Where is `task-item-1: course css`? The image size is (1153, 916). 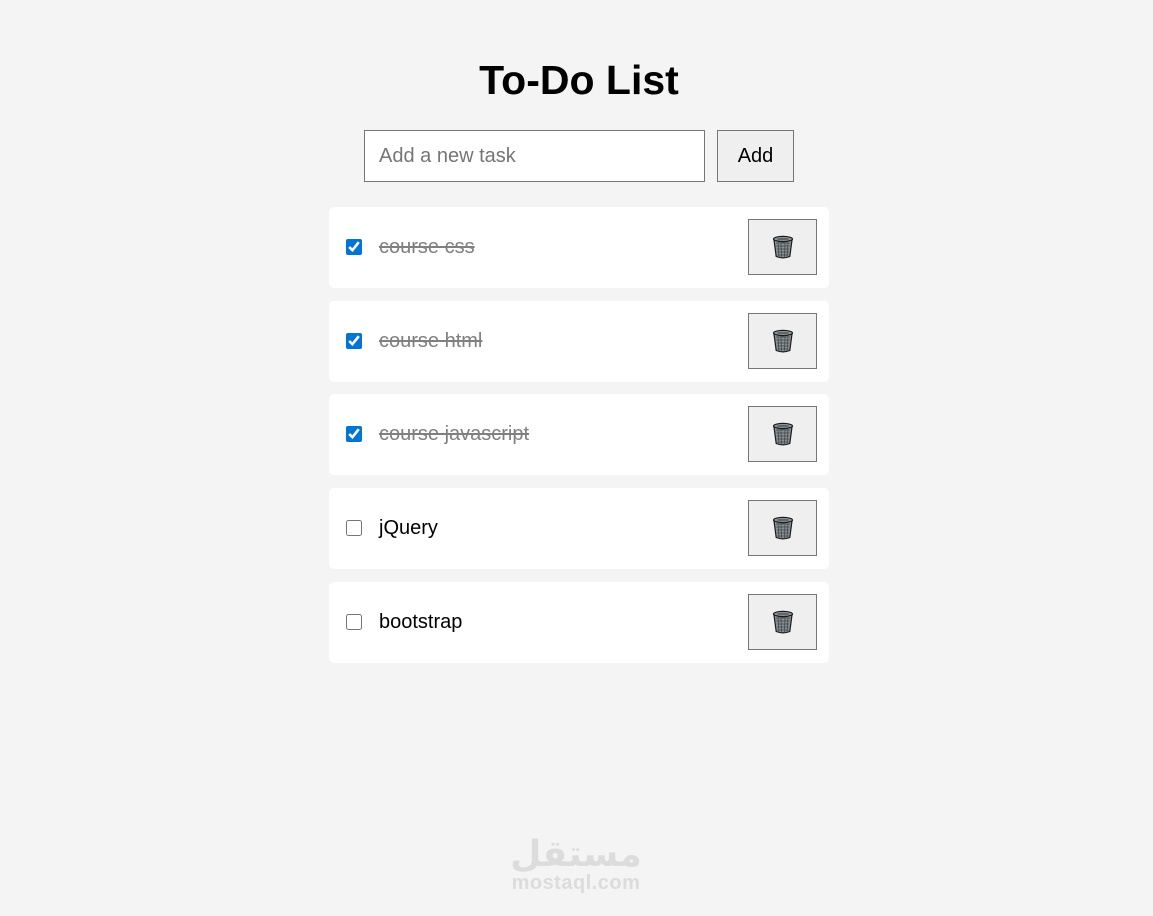 task-item-1: course css is located at coordinates (579, 247).